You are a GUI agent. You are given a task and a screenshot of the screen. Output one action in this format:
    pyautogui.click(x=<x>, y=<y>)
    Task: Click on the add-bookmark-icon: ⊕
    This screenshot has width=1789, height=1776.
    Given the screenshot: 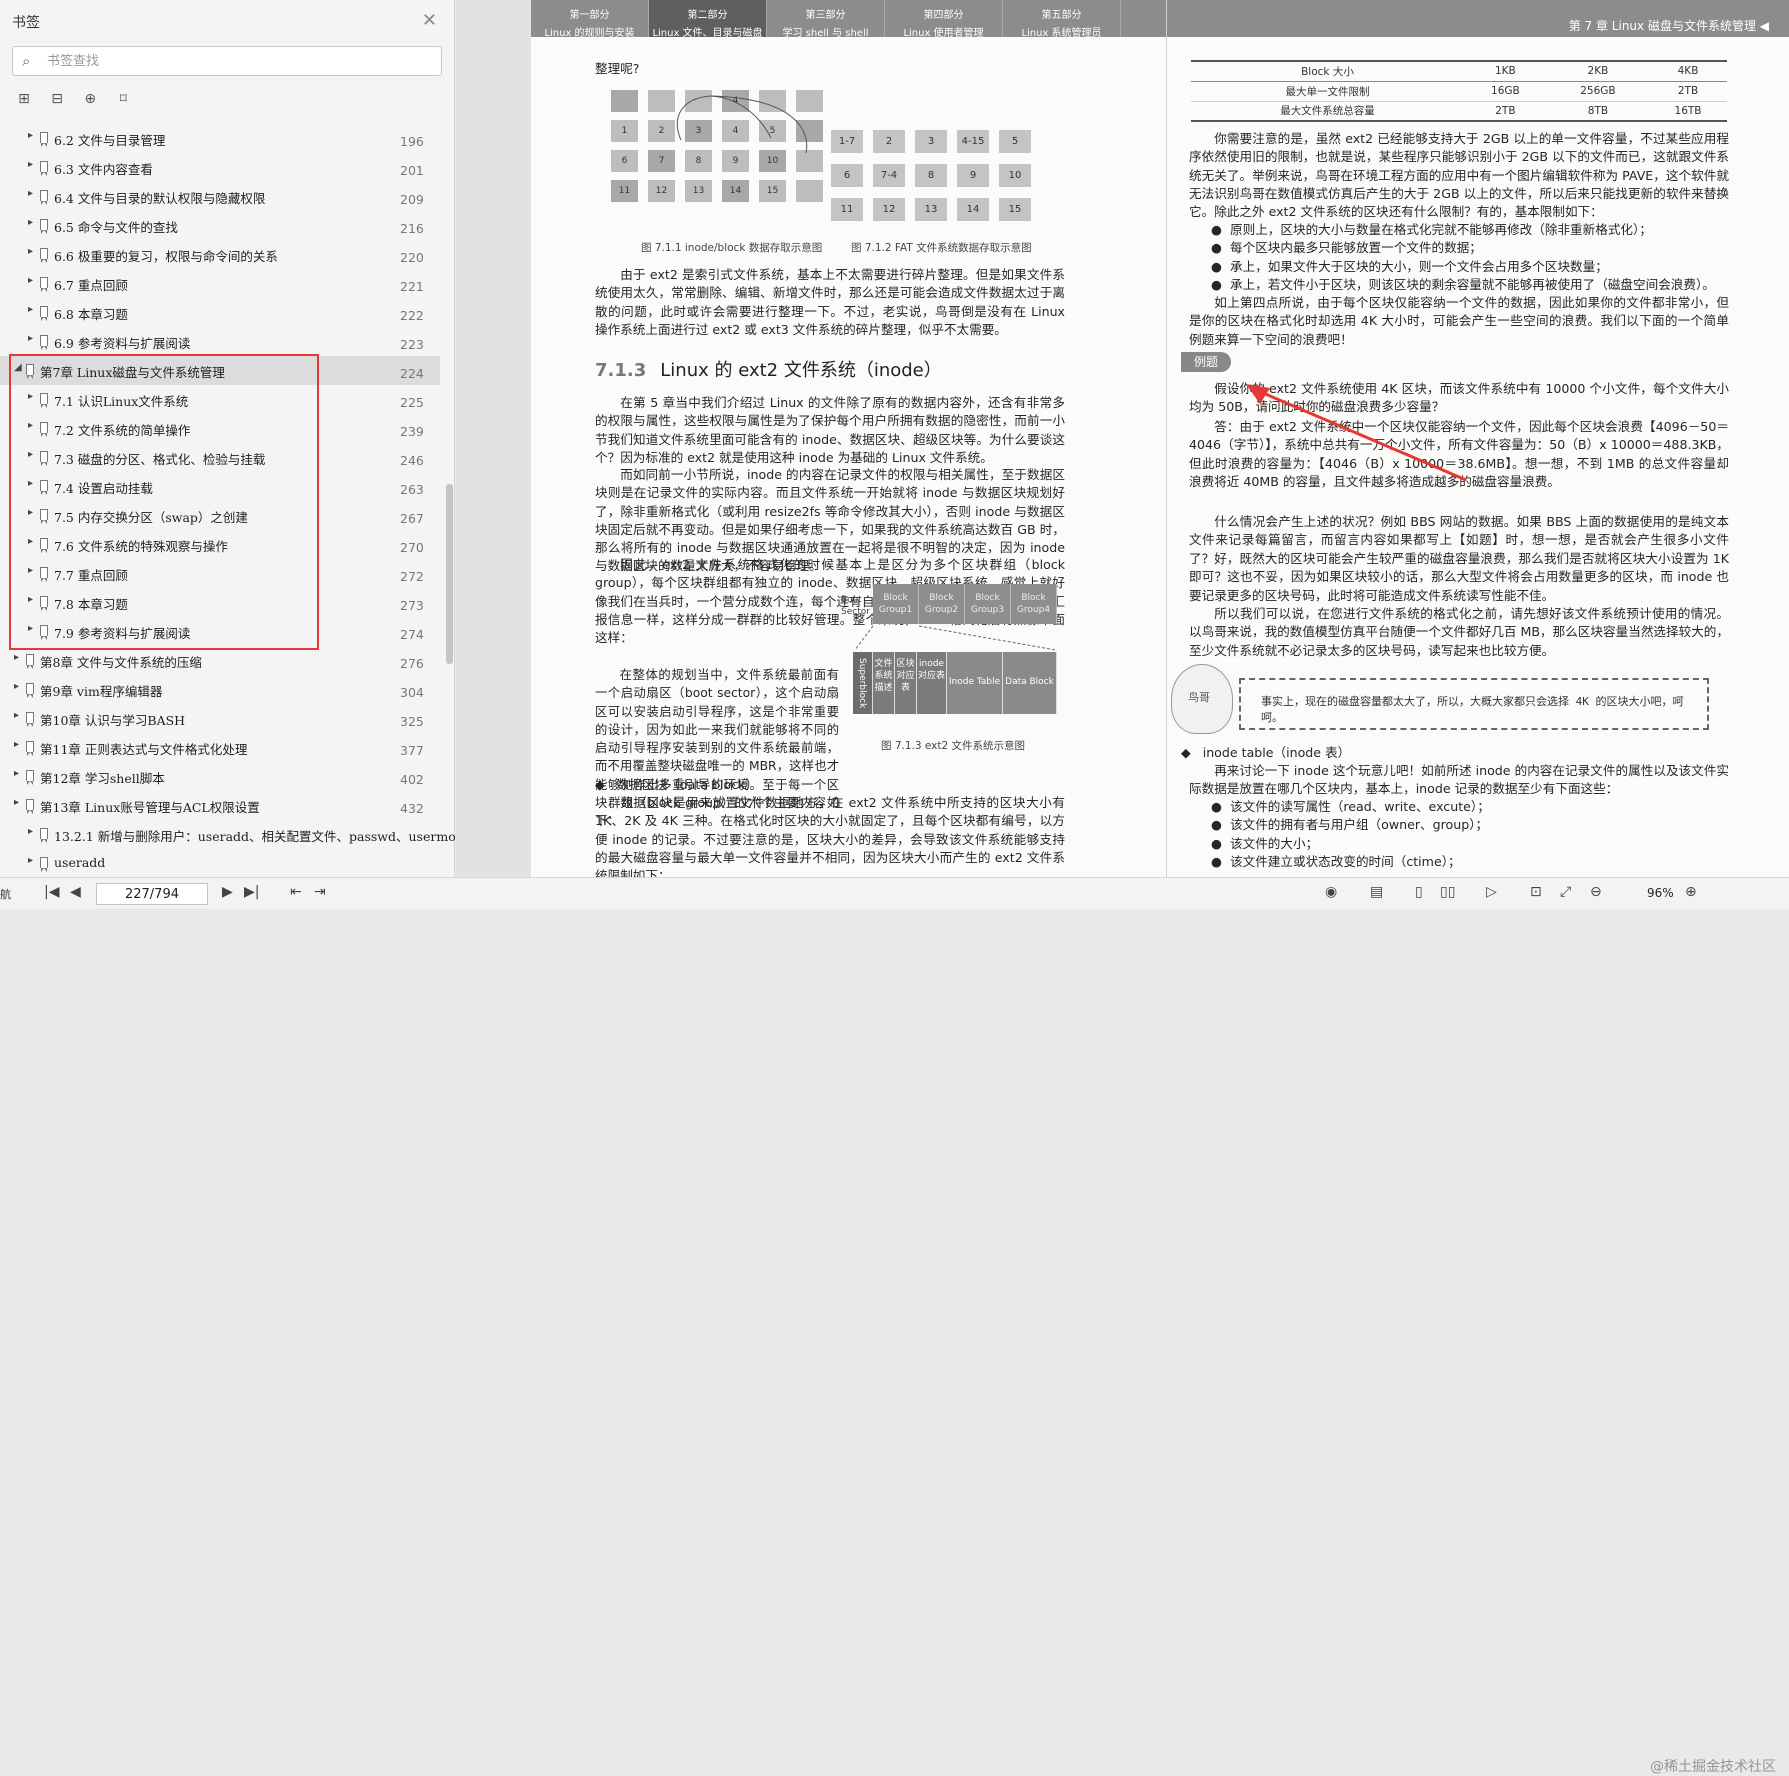 What is the action you would take?
    pyautogui.click(x=90, y=100)
    